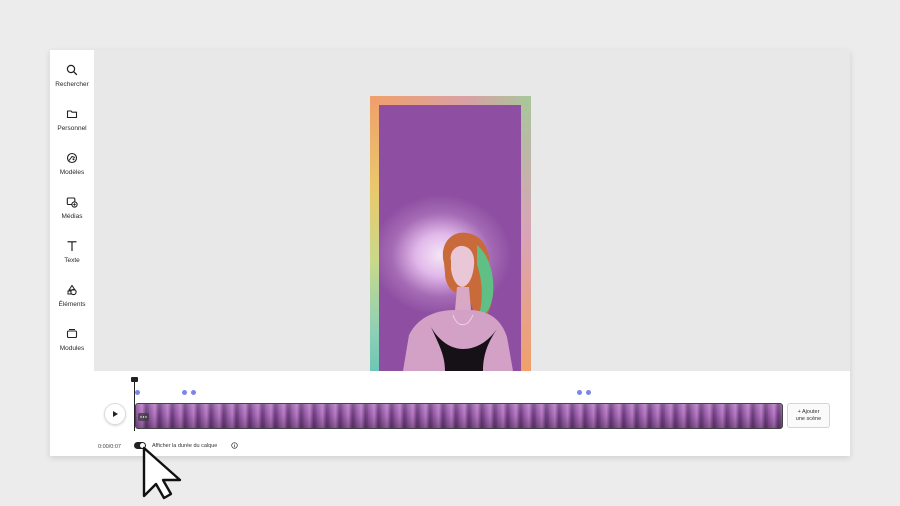  I want to click on modules-icon, so click(72, 334).